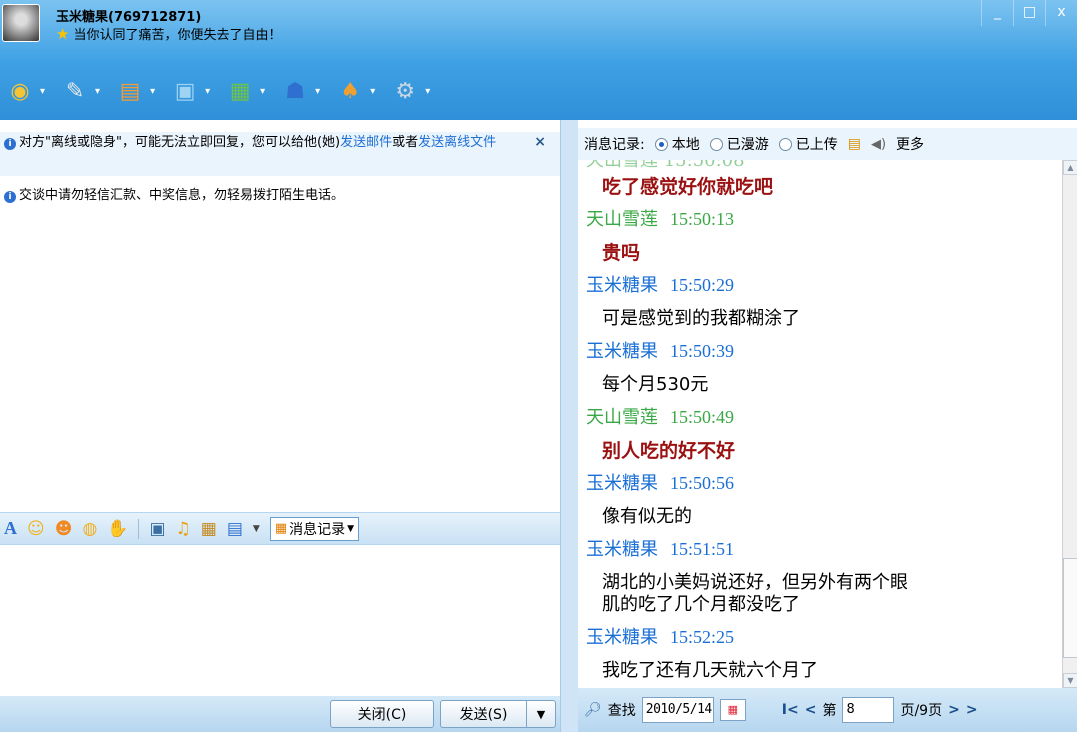 Image resolution: width=1077 pixels, height=732 pixels. I want to click on divider, so click(139, 528).